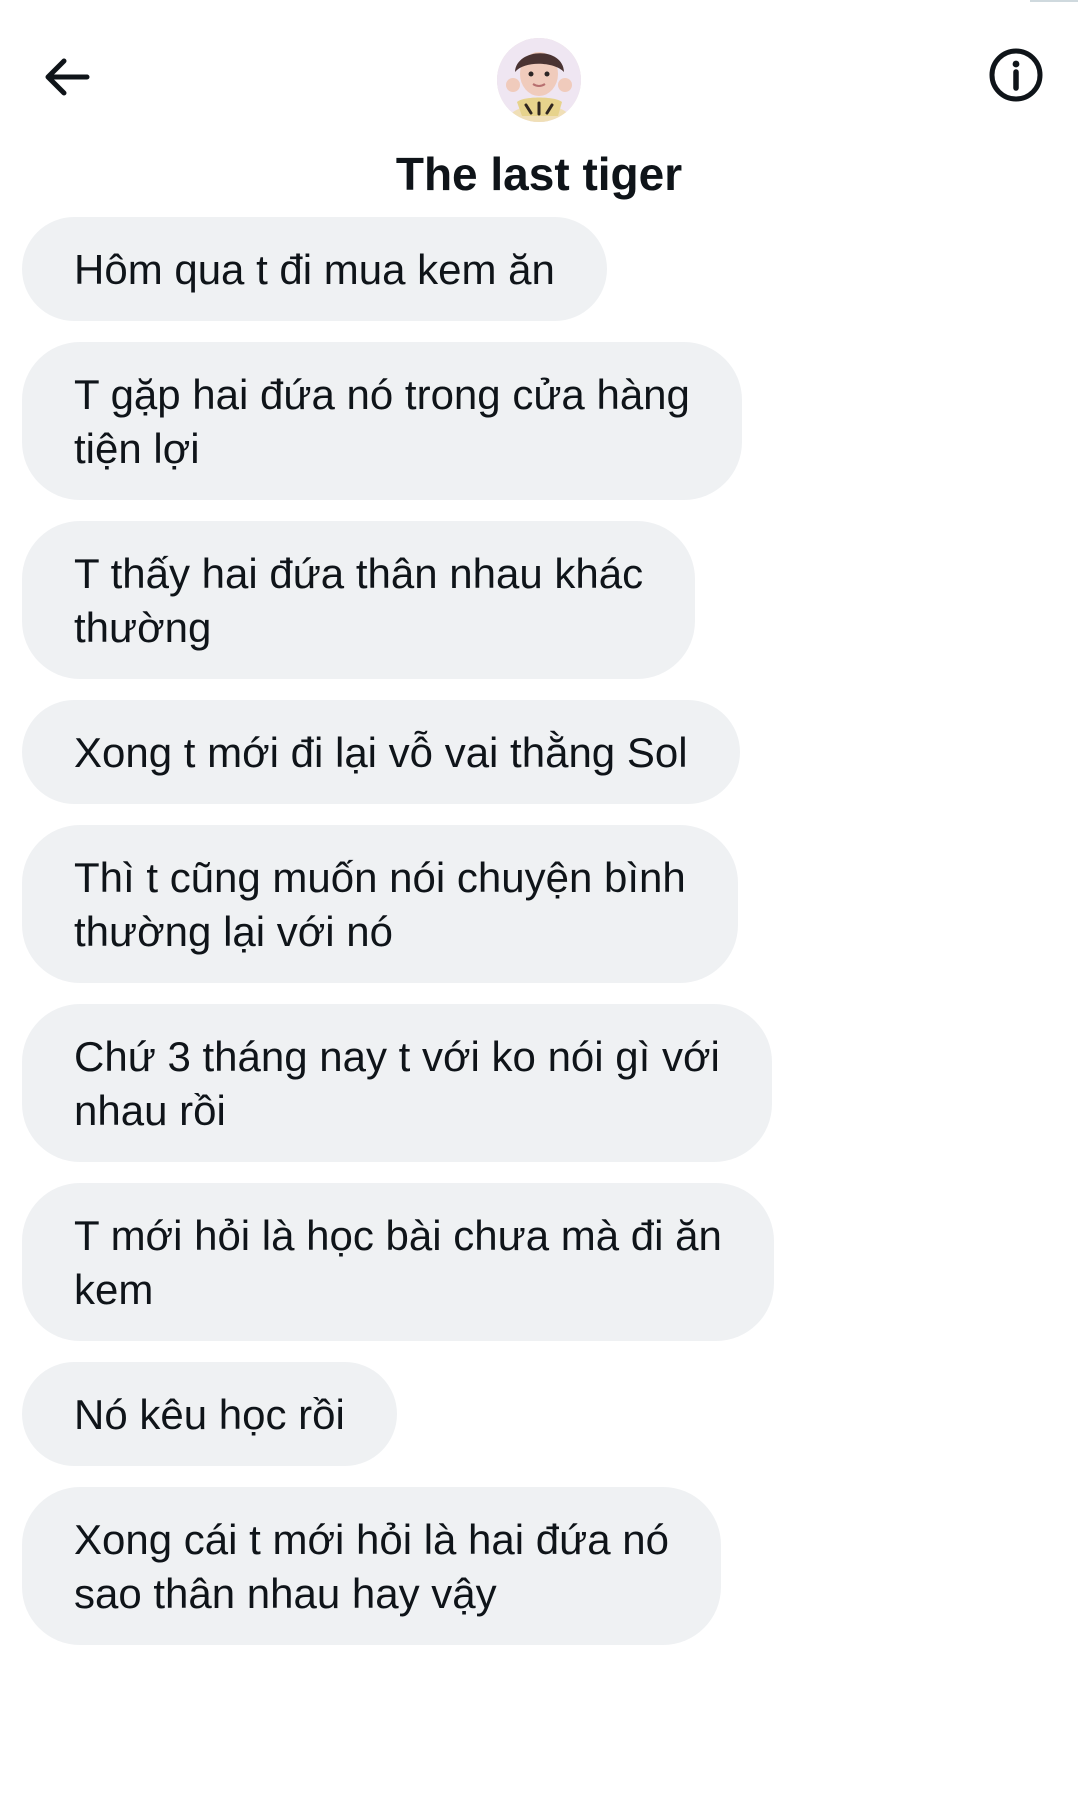  I want to click on message-bubble: Nó kêu học rồi, so click(209, 1414).